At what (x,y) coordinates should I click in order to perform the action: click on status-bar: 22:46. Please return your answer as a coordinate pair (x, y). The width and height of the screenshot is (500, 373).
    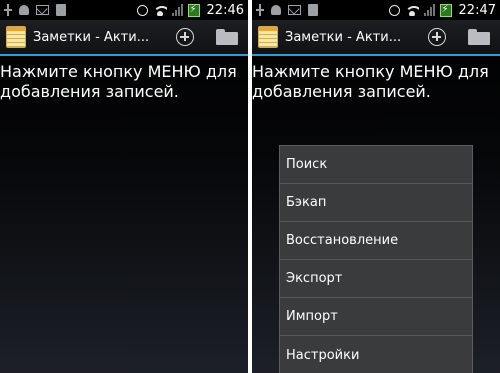
    Looking at the image, I should click on (124, 10).